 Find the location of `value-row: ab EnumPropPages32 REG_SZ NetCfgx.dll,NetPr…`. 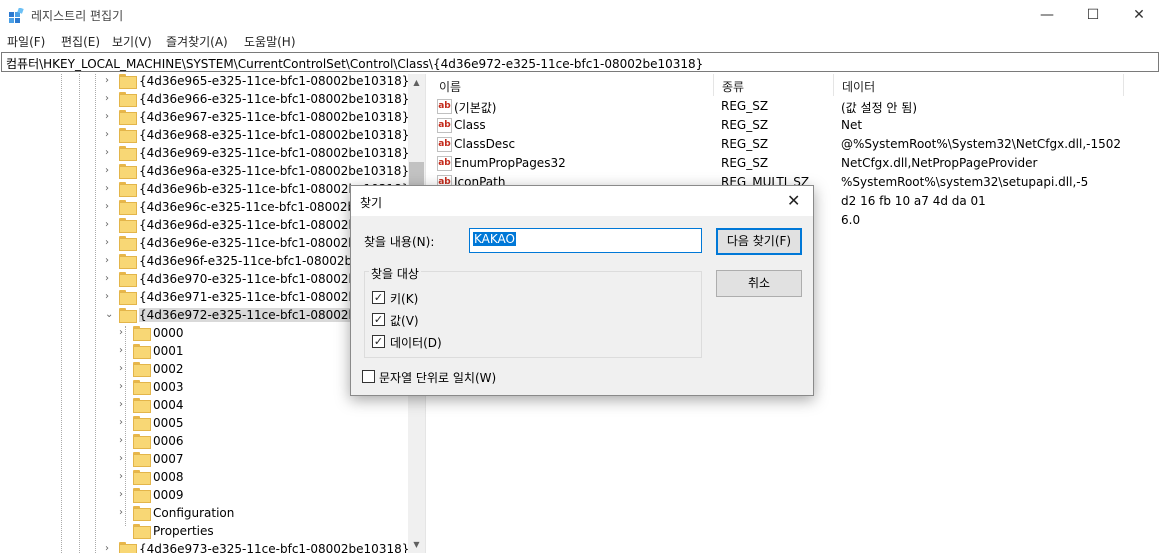

value-row: ab EnumPropPages32 REG_SZ NetCfgx.dll,NetPr… is located at coordinates (781, 163).